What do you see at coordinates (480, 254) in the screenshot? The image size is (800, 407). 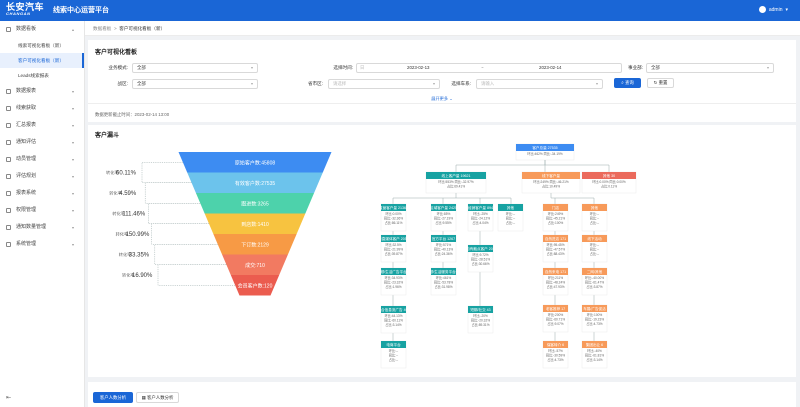 I see `org-teal-node-6-metric: 环比:9.72%` at bounding box center [480, 254].